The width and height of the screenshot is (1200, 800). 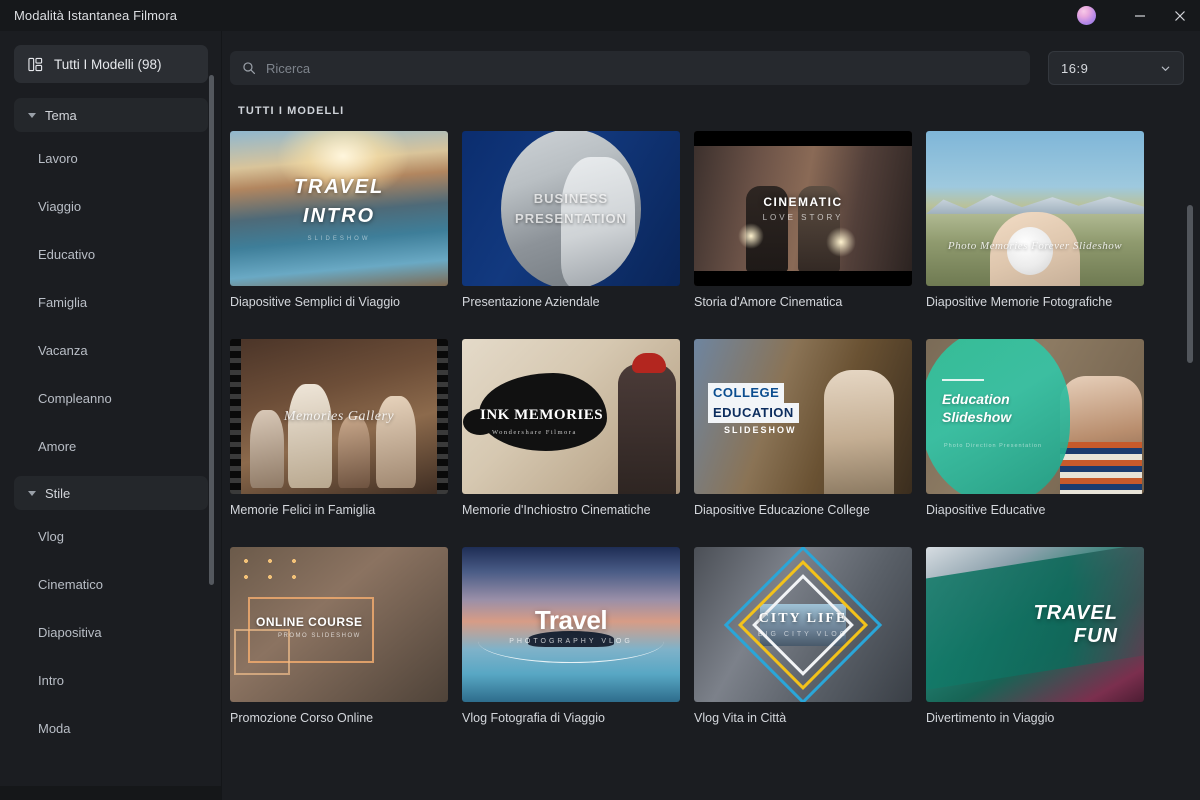 What do you see at coordinates (303, 510) in the screenshot?
I see `template-title: Memorie Felici in Famiglia` at bounding box center [303, 510].